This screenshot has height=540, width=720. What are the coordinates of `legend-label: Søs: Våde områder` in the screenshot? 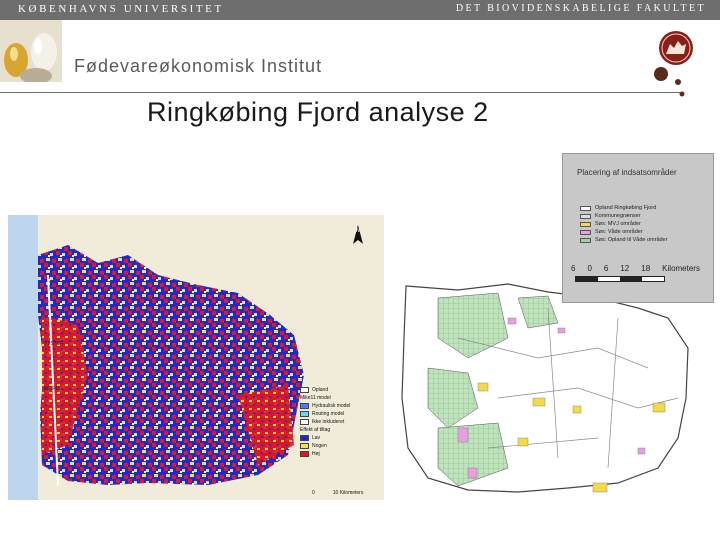 It's located at (619, 232).